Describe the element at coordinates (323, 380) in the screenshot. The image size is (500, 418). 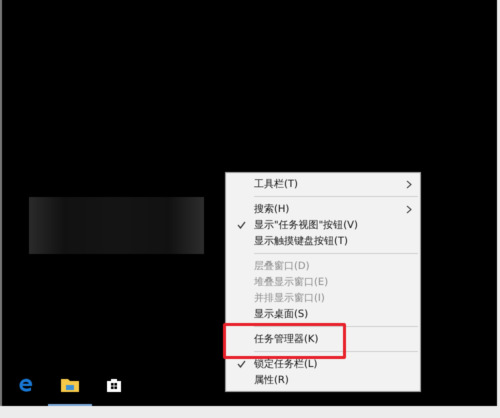
I see `menu-item: 属性(R)` at that location.